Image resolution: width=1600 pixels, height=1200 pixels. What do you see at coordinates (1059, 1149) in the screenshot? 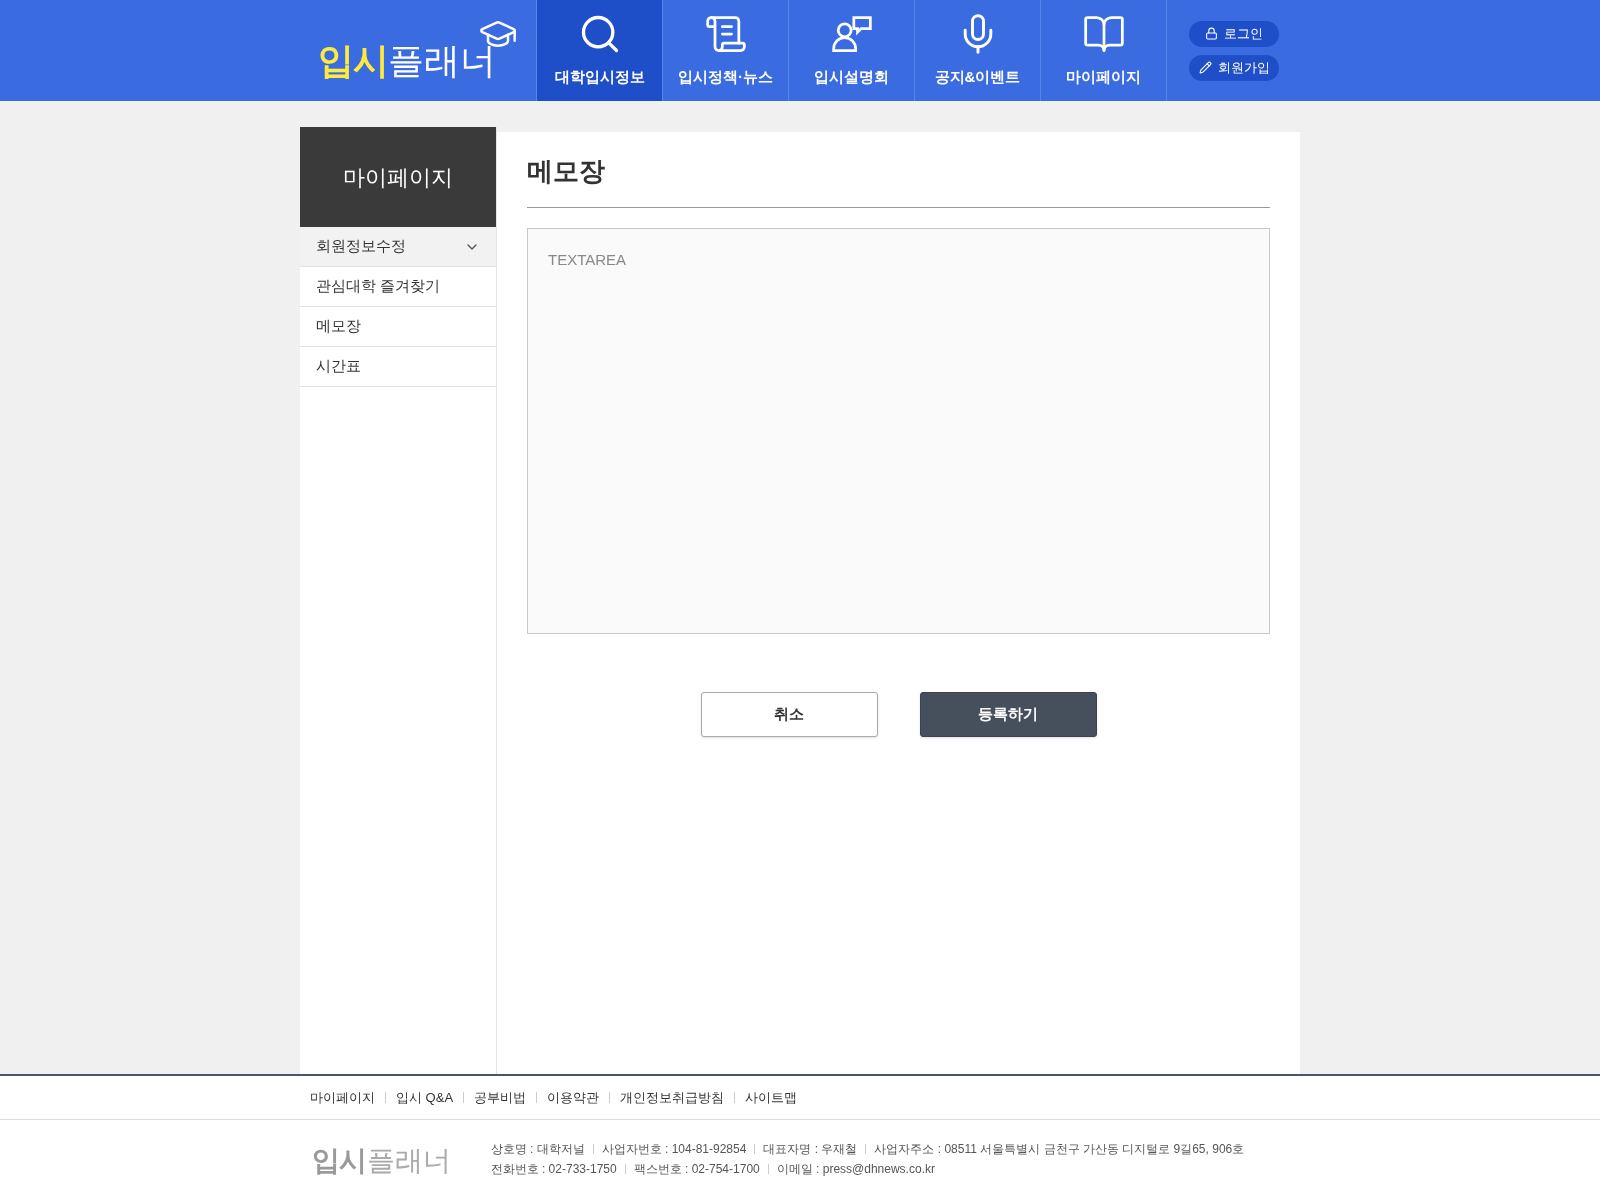
I see `company-info: 사업자주소 : 08511 서울특별시 금천구 가산동 디지털로 9길65, 906호` at bounding box center [1059, 1149].